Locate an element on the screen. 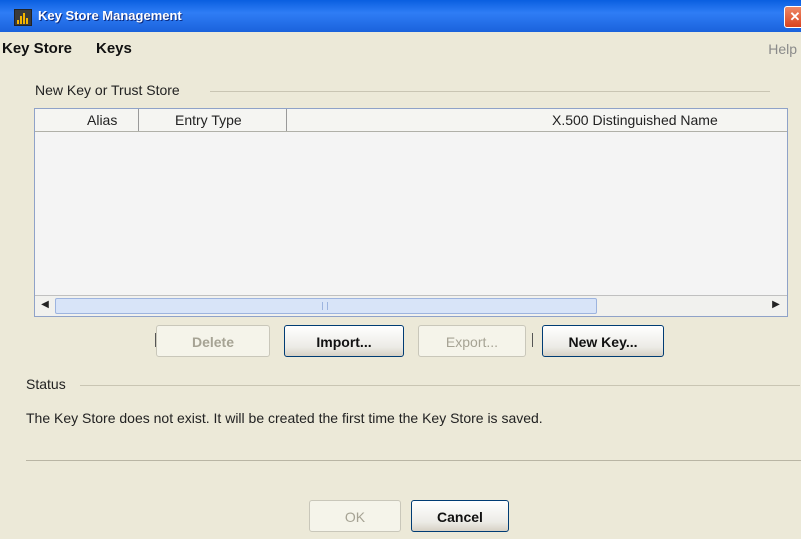 Image resolution: width=801 pixels, height=539 pixels. scrollbar-thumb is located at coordinates (326, 306).